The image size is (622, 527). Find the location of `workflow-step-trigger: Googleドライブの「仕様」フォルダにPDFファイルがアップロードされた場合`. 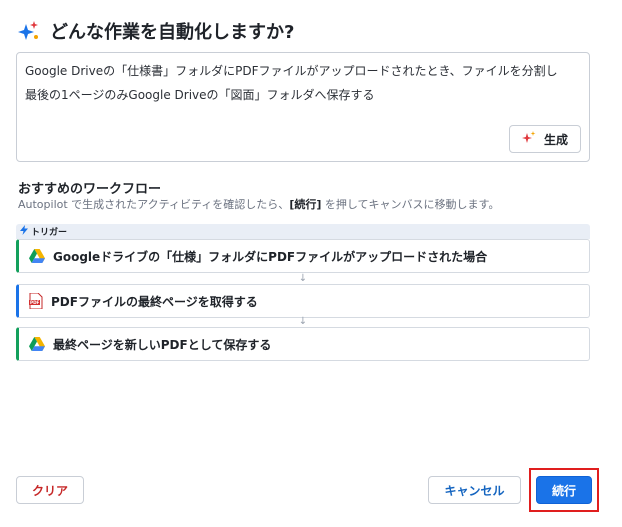

workflow-step-trigger: Googleドライブの「仕様」フォルダにPDFファイルがアップロードされた場合 is located at coordinates (303, 256).